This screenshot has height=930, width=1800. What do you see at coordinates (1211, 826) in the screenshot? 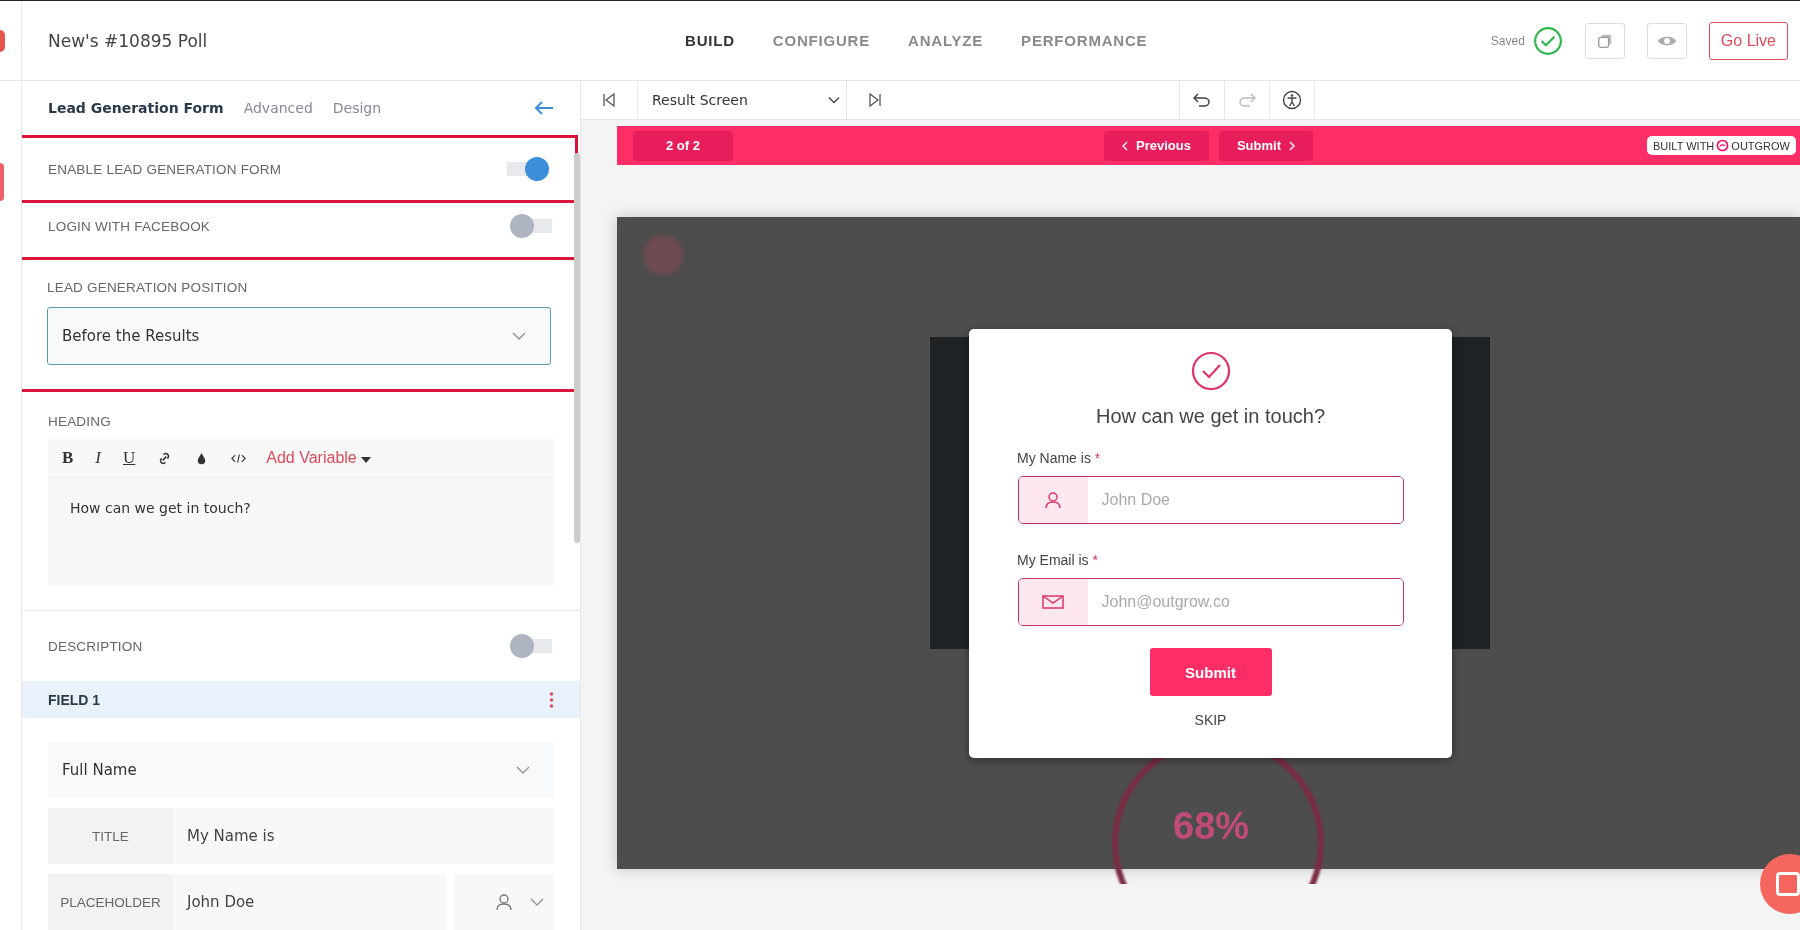
I see `result-percentage: 68%` at bounding box center [1211, 826].